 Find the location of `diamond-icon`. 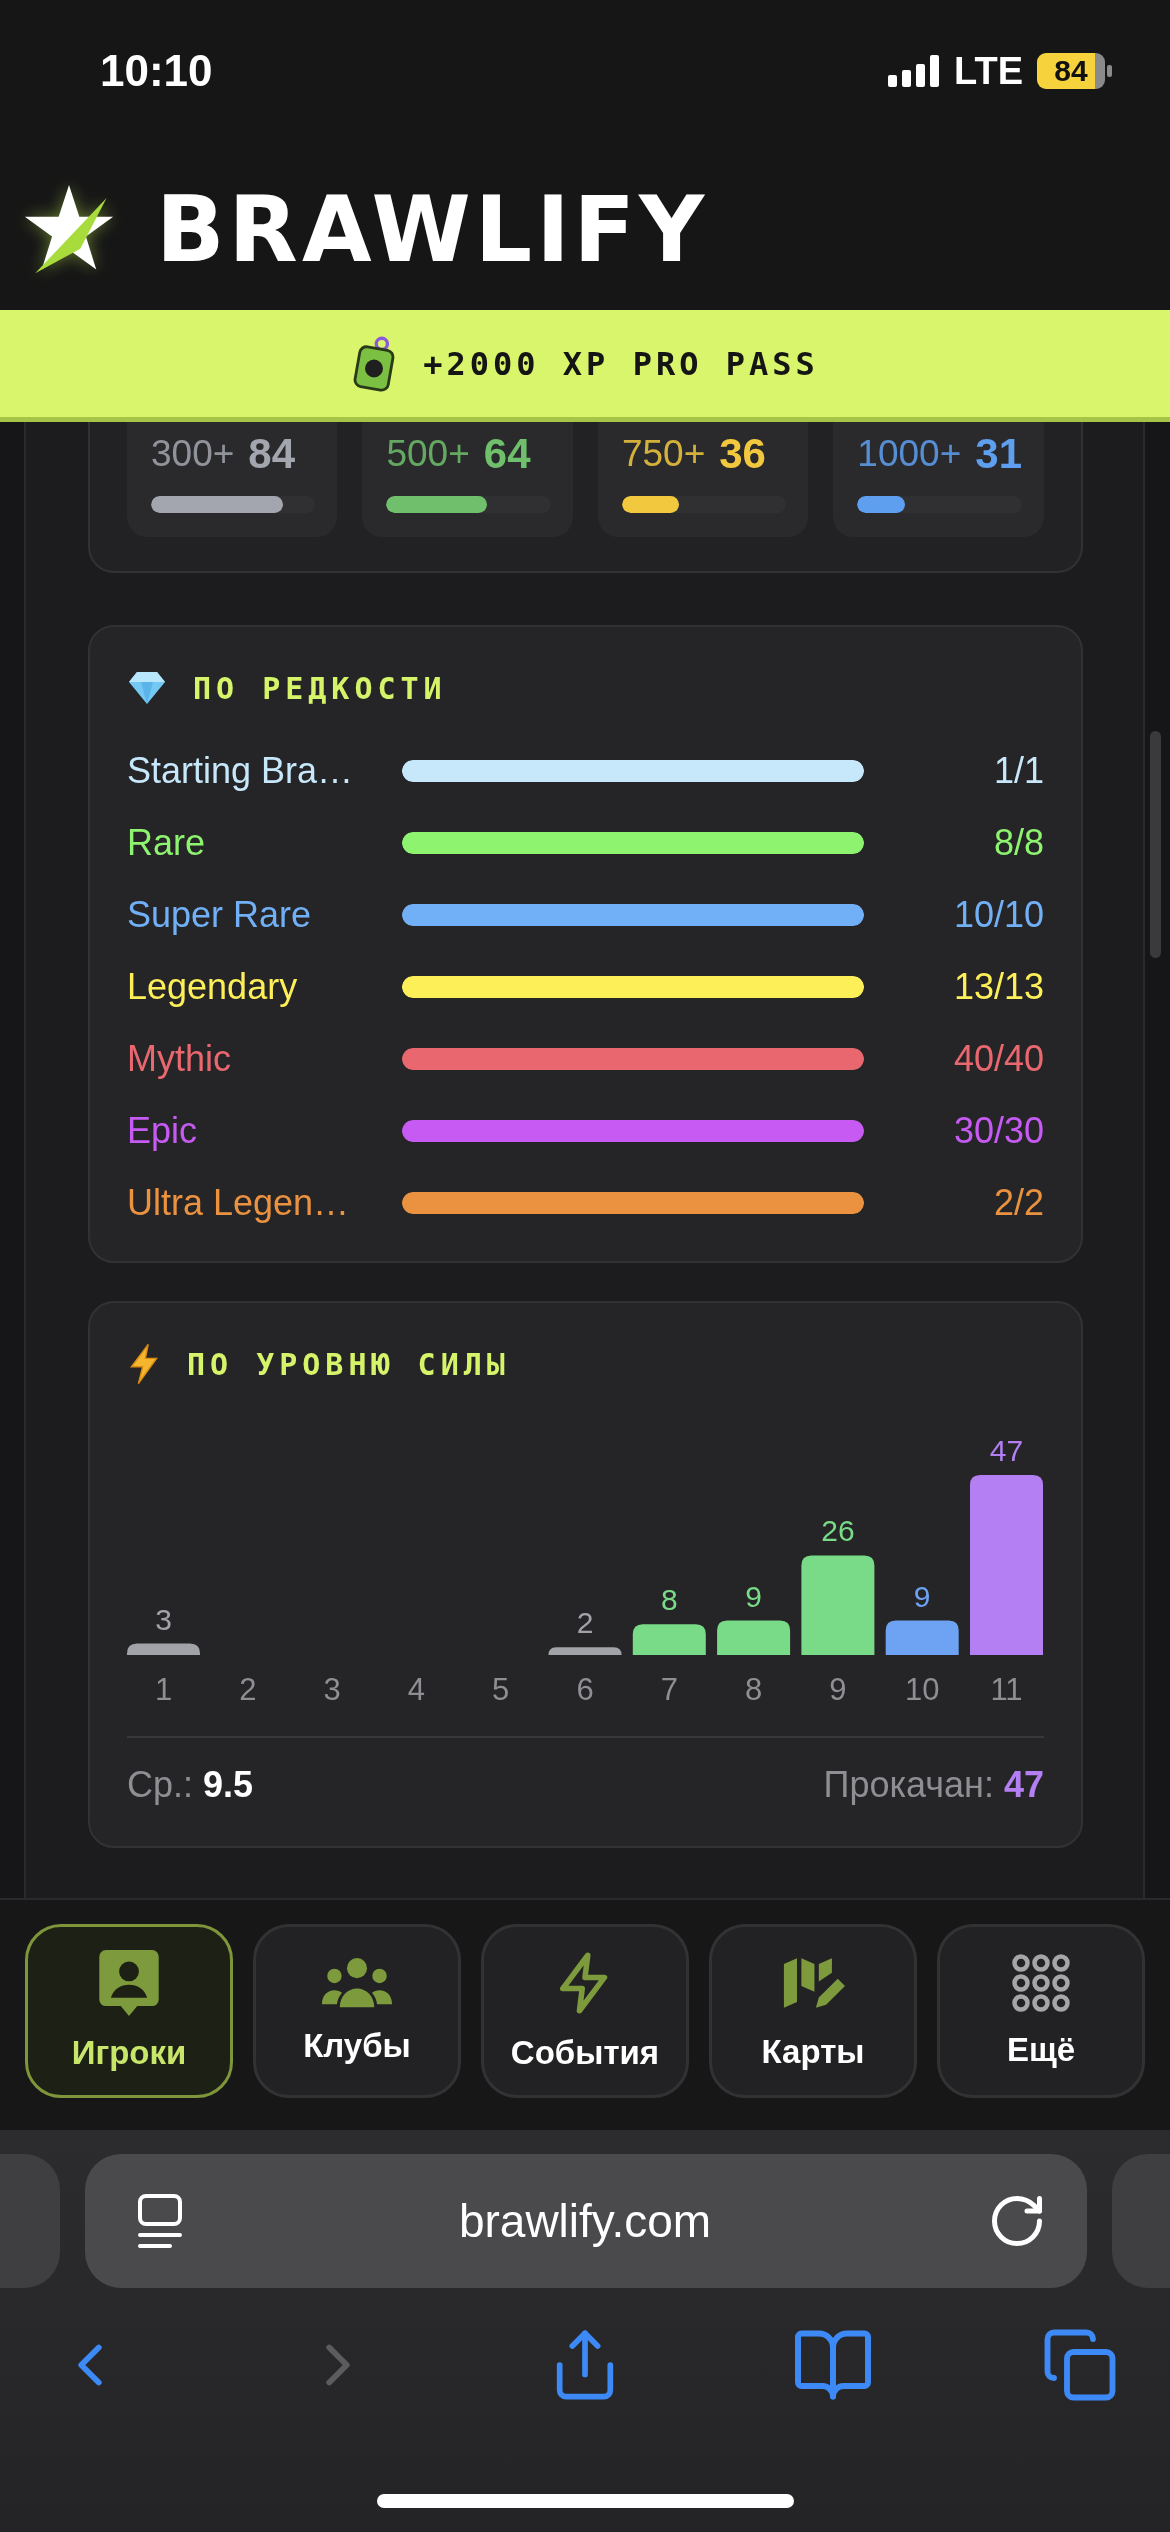

diamond-icon is located at coordinates (147, 688).